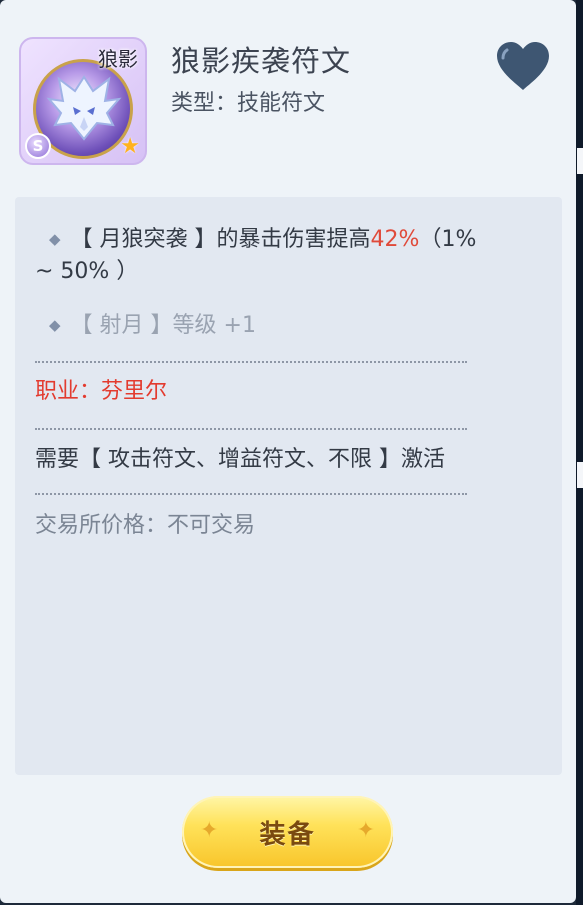 The height and width of the screenshot is (905, 583). I want to click on trade-price-line: 交易所价格：不可交易, so click(145, 525).